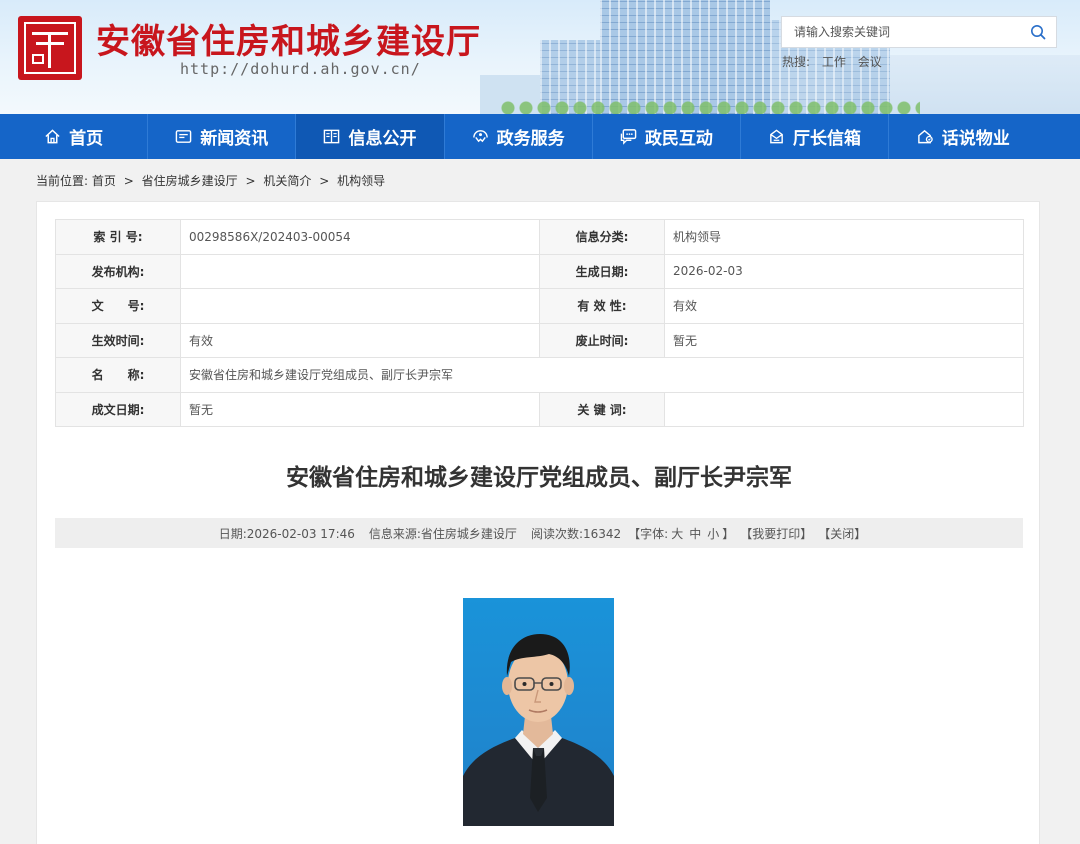  Describe the element at coordinates (234, 139) in the screenshot. I see `nav-item-label: 新闻资讯` at that location.